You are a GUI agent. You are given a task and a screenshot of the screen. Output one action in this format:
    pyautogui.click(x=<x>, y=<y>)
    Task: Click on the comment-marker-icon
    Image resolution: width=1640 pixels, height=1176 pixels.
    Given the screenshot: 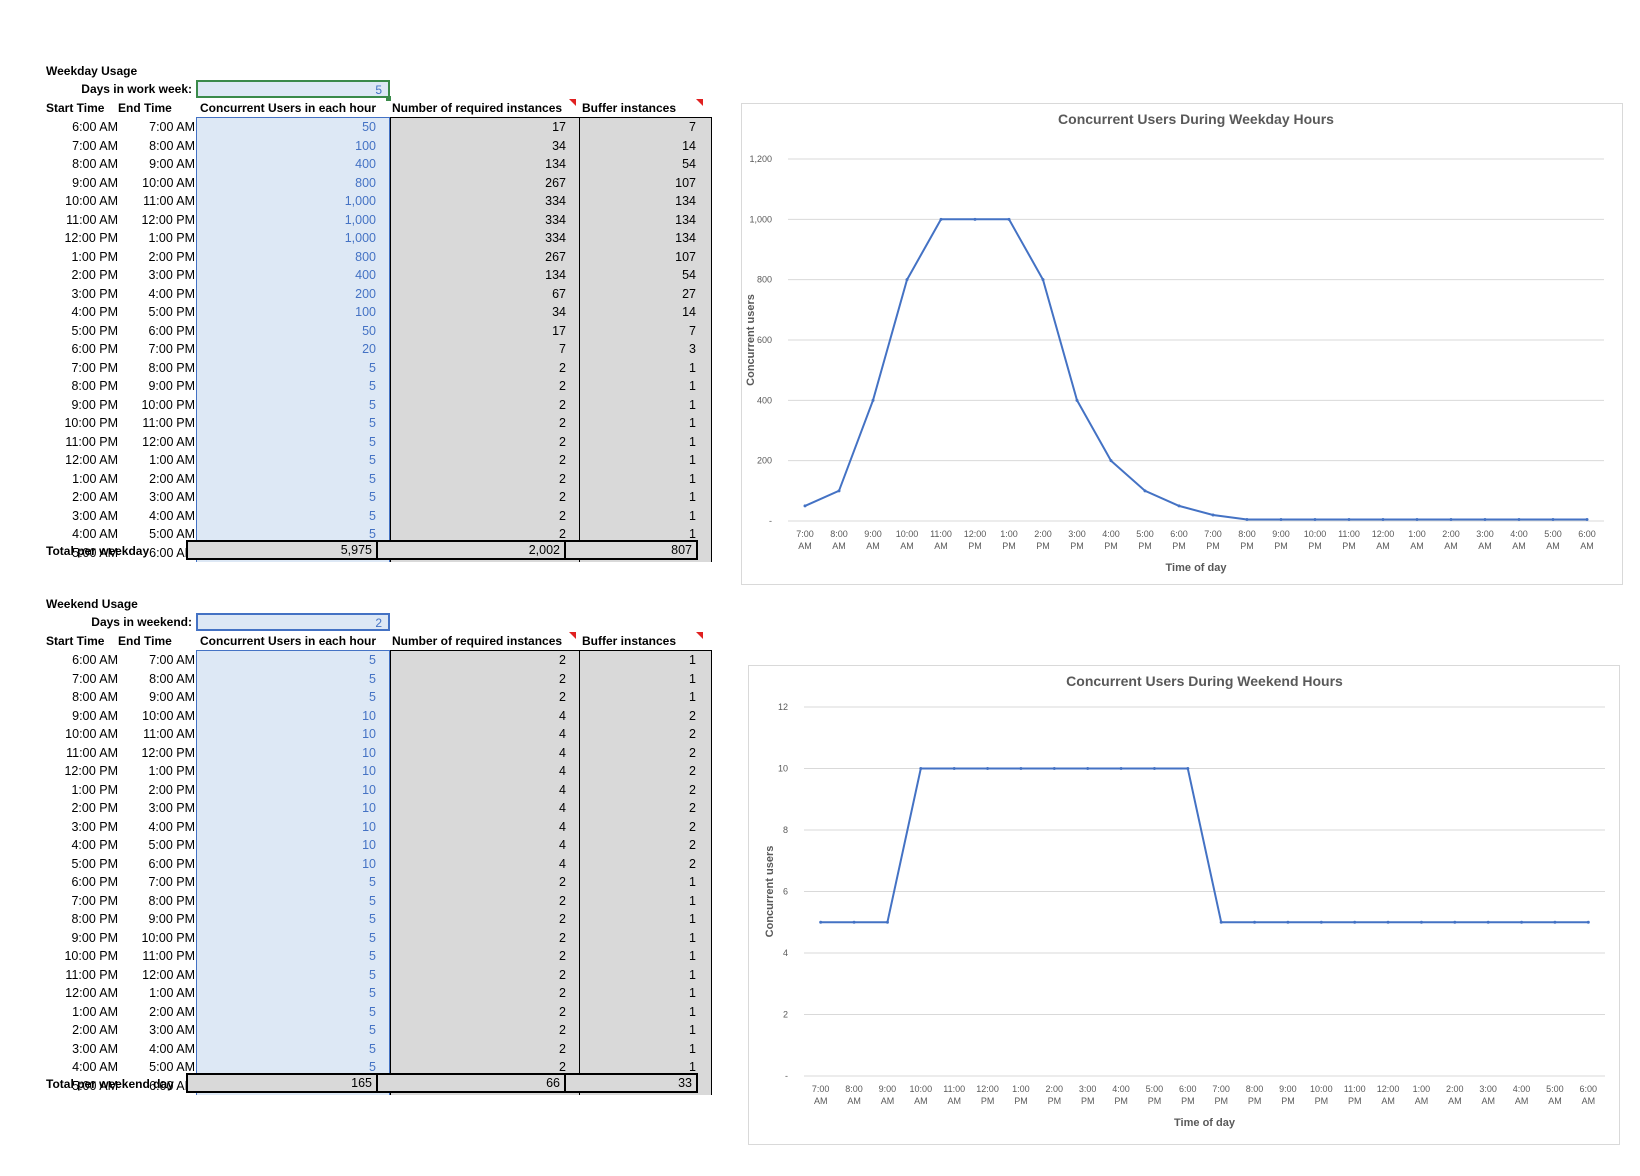 What is the action you would take?
    pyautogui.click(x=699, y=102)
    